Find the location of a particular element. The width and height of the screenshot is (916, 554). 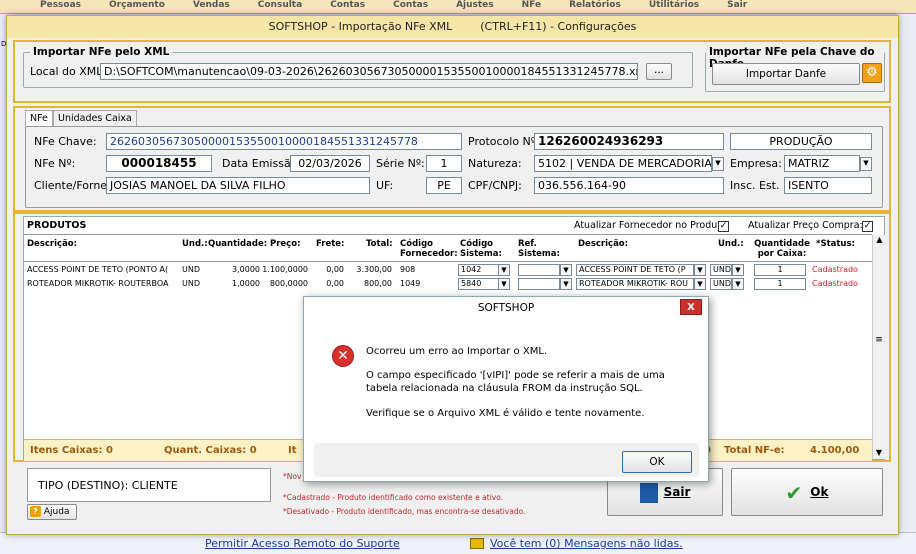

tipo-destino: TIPO (DESTINO): CLIENTE is located at coordinates (108, 485).